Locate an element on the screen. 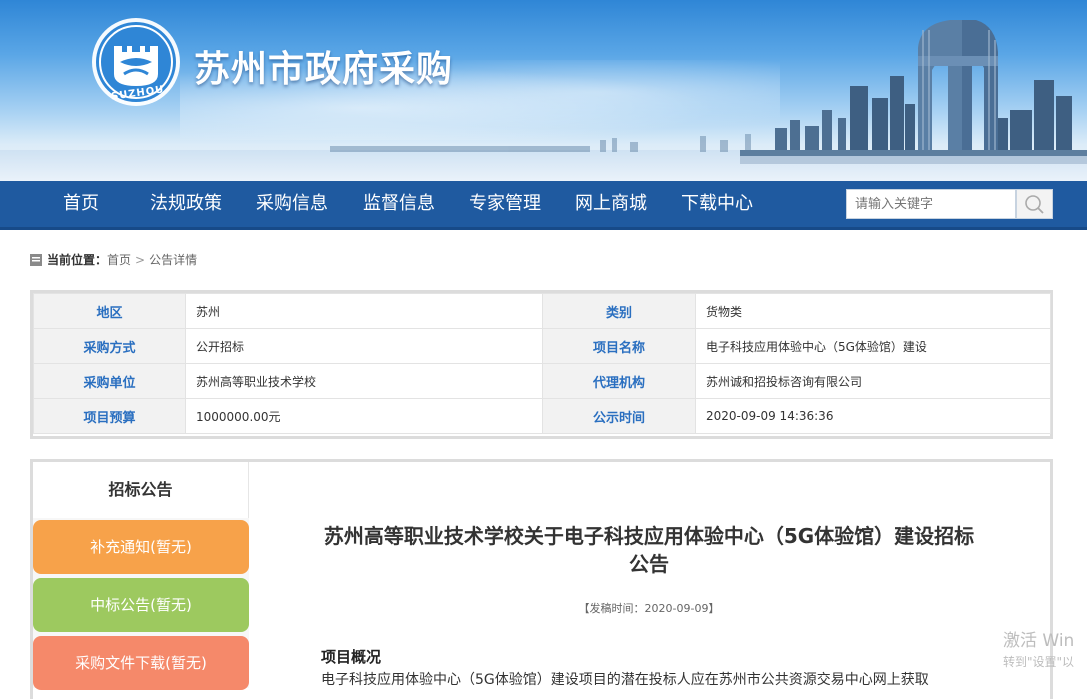 The height and width of the screenshot is (699, 1087). breadcrumb-label: 当前位置： is located at coordinates (77, 260).